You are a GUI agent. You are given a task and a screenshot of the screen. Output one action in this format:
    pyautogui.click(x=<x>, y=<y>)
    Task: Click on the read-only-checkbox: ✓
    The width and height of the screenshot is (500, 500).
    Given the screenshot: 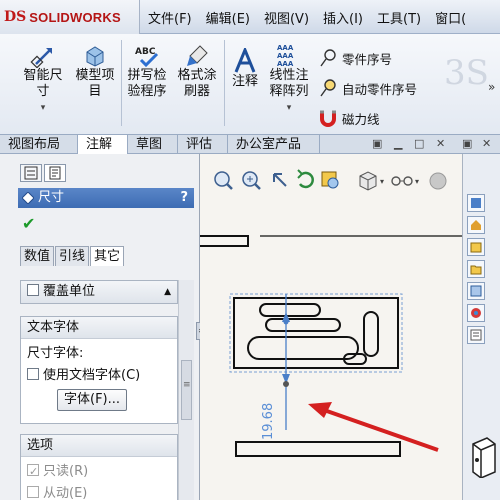 What is the action you would take?
    pyautogui.click(x=33, y=471)
    